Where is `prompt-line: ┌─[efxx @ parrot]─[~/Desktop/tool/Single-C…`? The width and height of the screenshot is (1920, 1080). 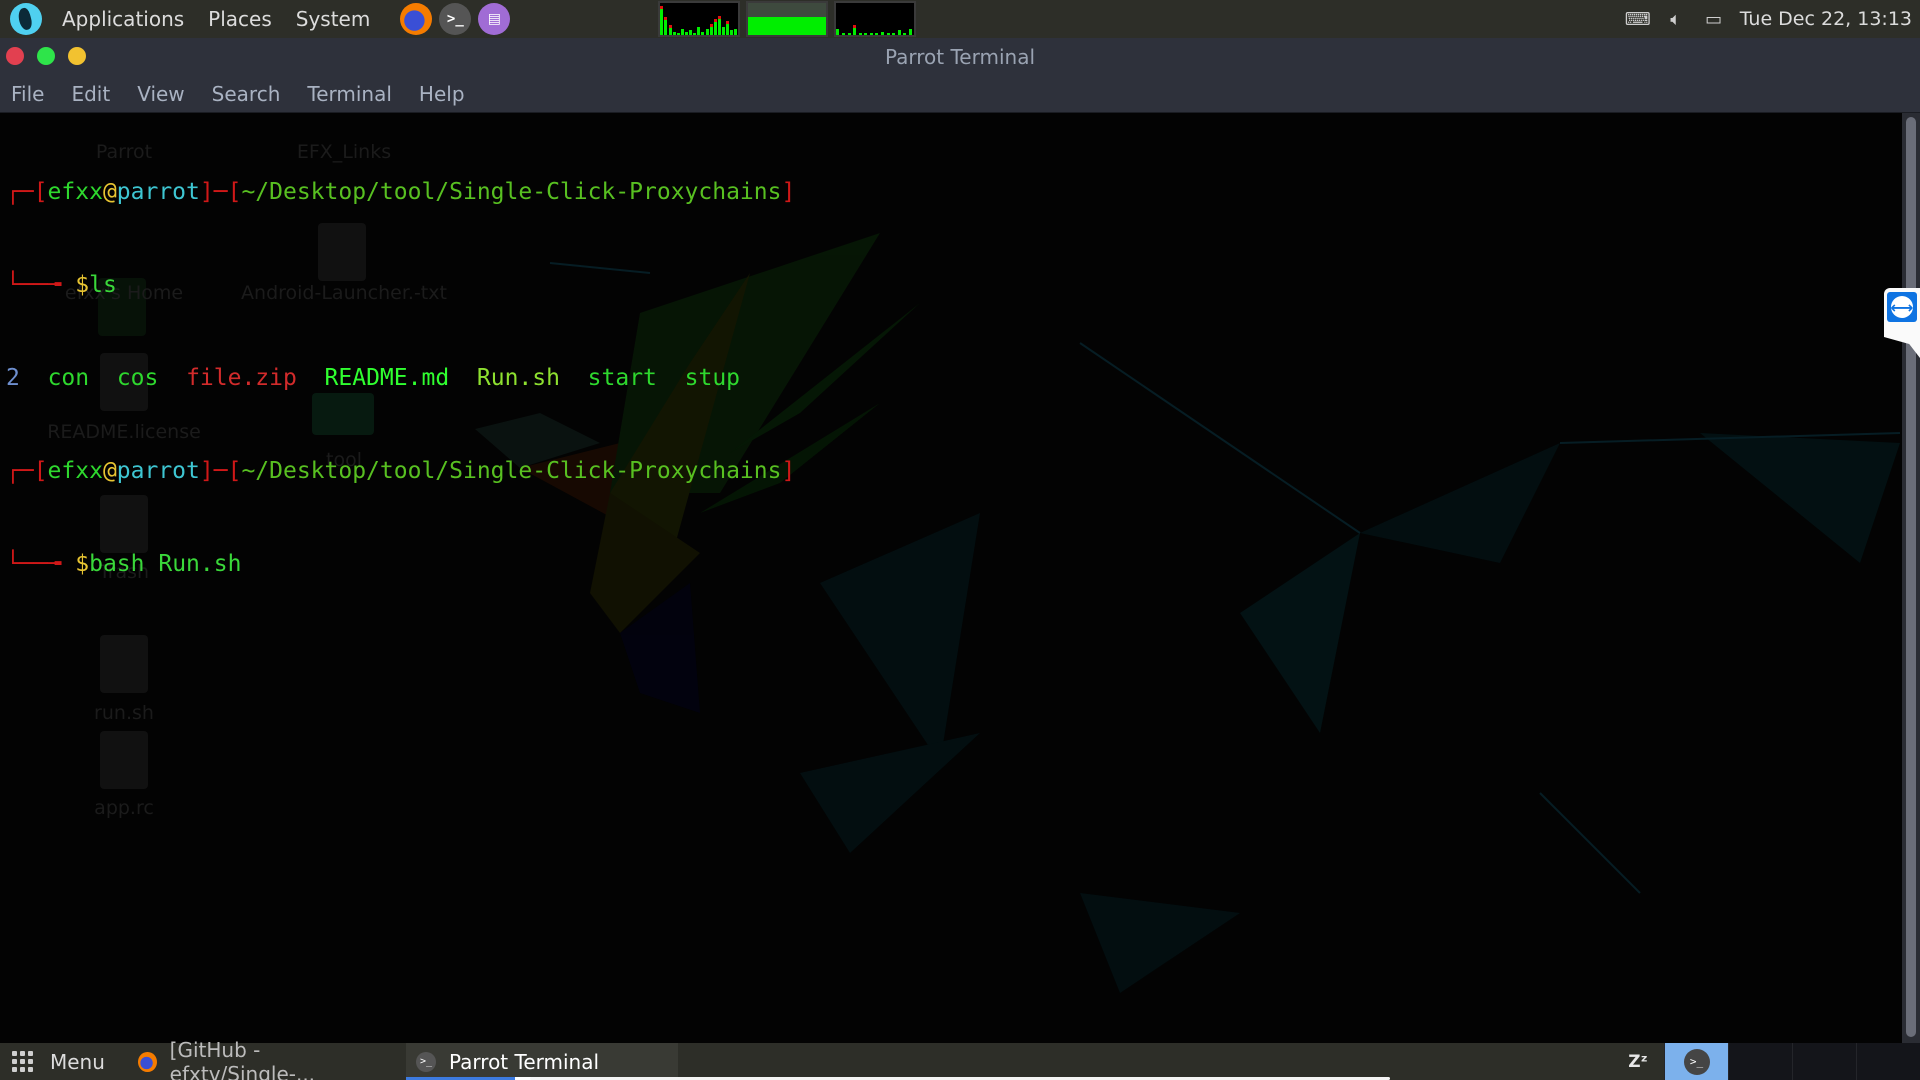
prompt-line: ┌─[efxx @ parrot]─[~/Desktop/tool/Single-C… is located at coordinates (400, 471).